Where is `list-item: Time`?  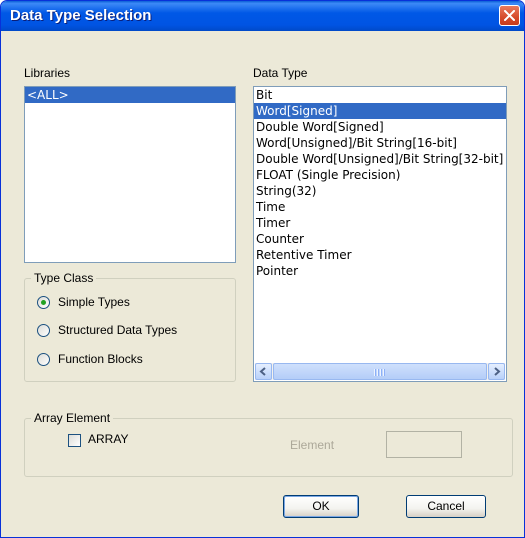 list-item: Time is located at coordinates (380, 207).